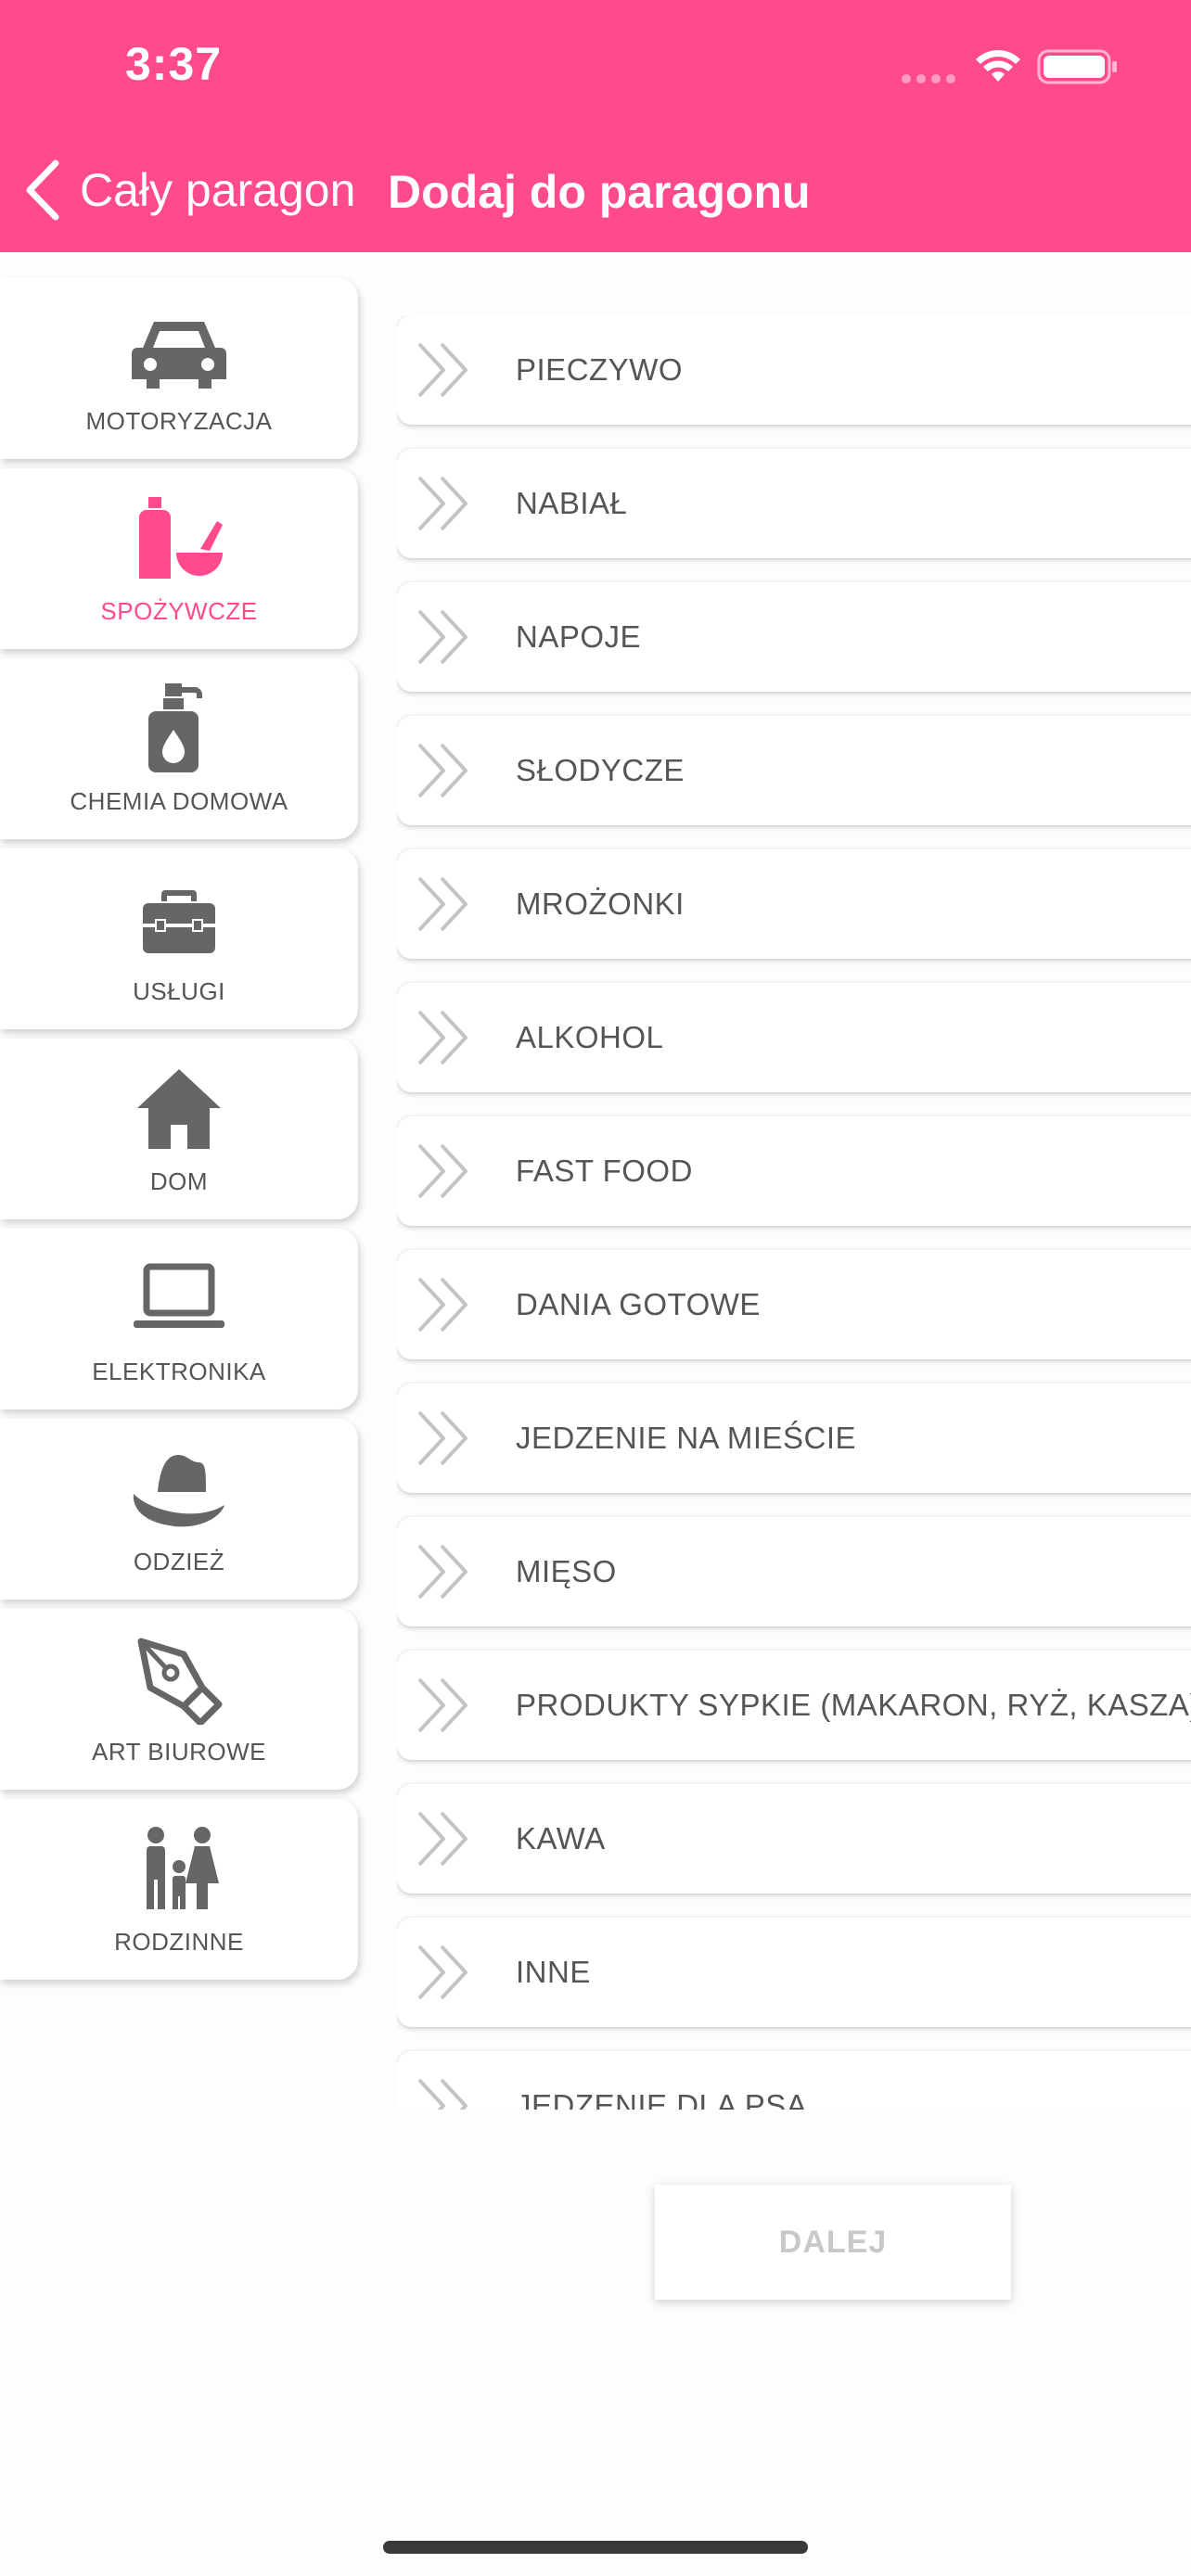 The height and width of the screenshot is (2576, 1191). Describe the element at coordinates (179, 611) in the screenshot. I see `category-label: SPOŻYWCZE` at that location.